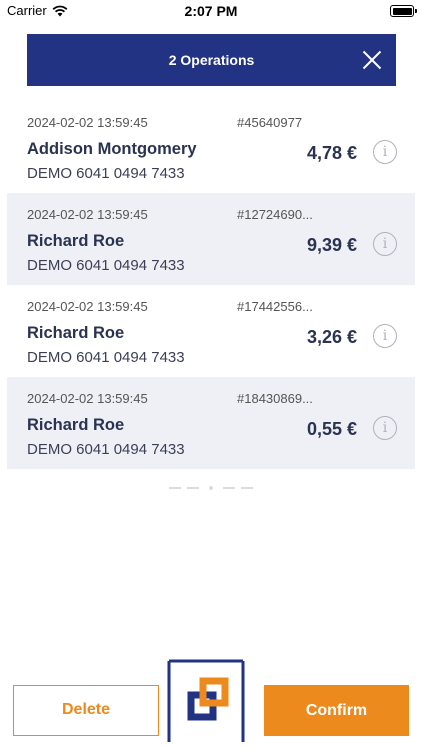  Describe the element at coordinates (112, 149) in the screenshot. I see `operation-name: Addison Montgomery` at that location.